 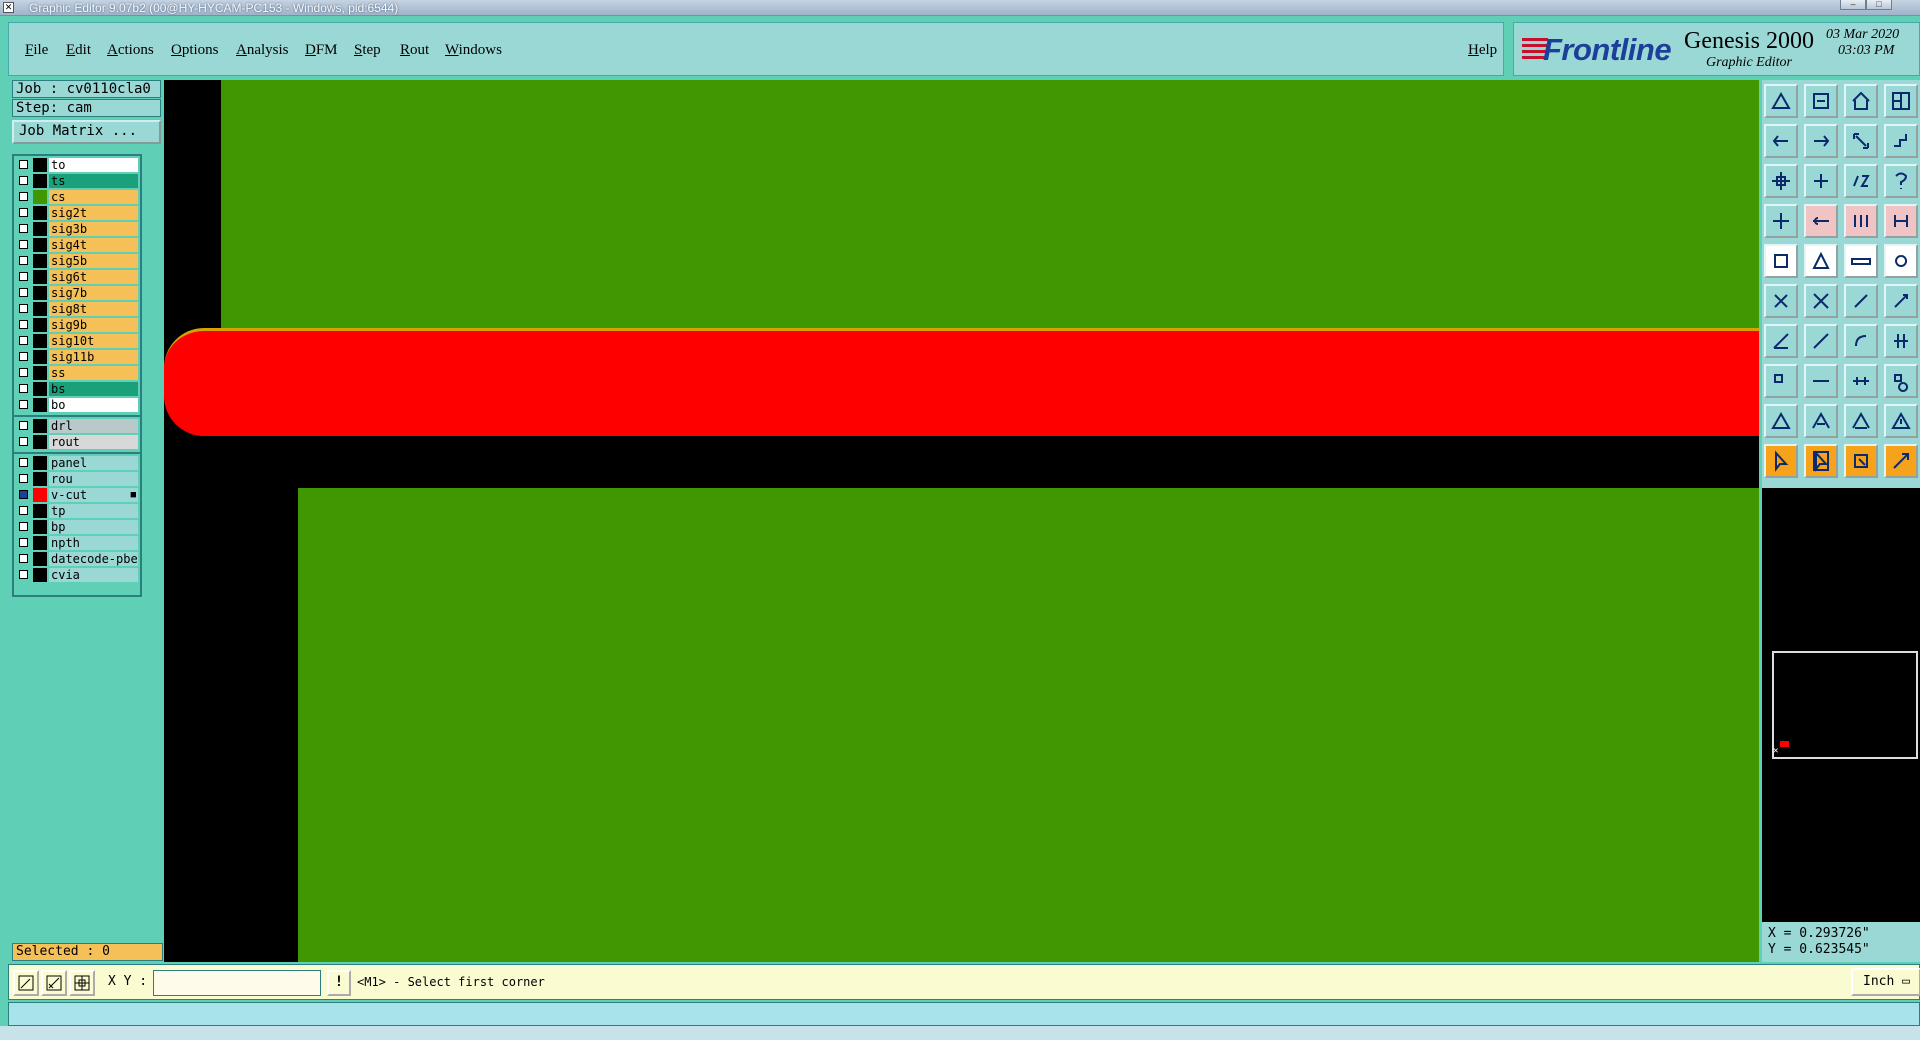 What do you see at coordinates (1781, 261) in the screenshot?
I see `pad-icon` at bounding box center [1781, 261].